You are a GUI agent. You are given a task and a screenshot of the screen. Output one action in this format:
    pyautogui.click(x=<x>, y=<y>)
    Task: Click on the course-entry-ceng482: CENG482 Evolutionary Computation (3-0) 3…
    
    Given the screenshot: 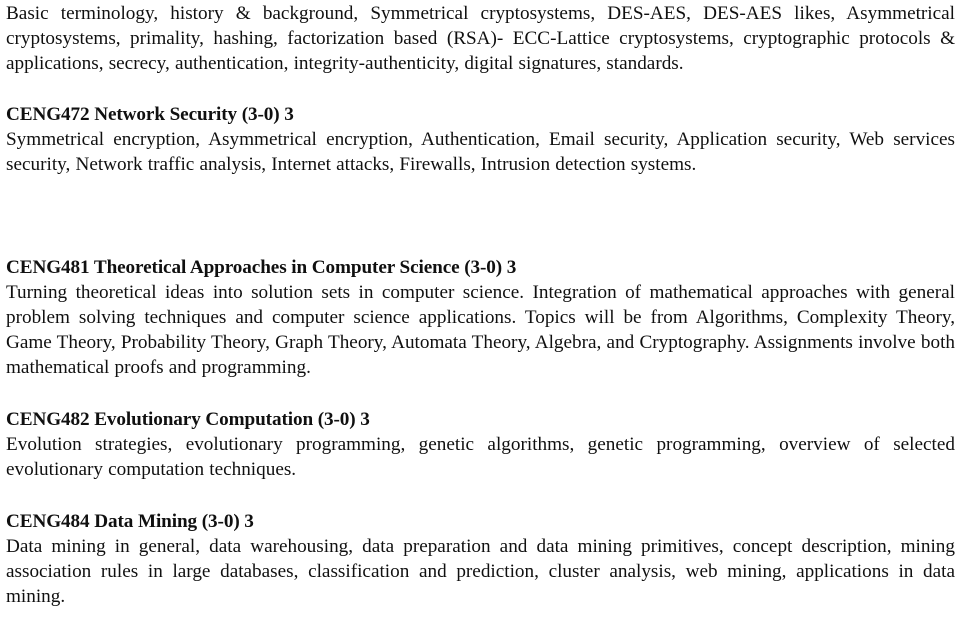 What is the action you would take?
    pyautogui.click(x=480, y=444)
    